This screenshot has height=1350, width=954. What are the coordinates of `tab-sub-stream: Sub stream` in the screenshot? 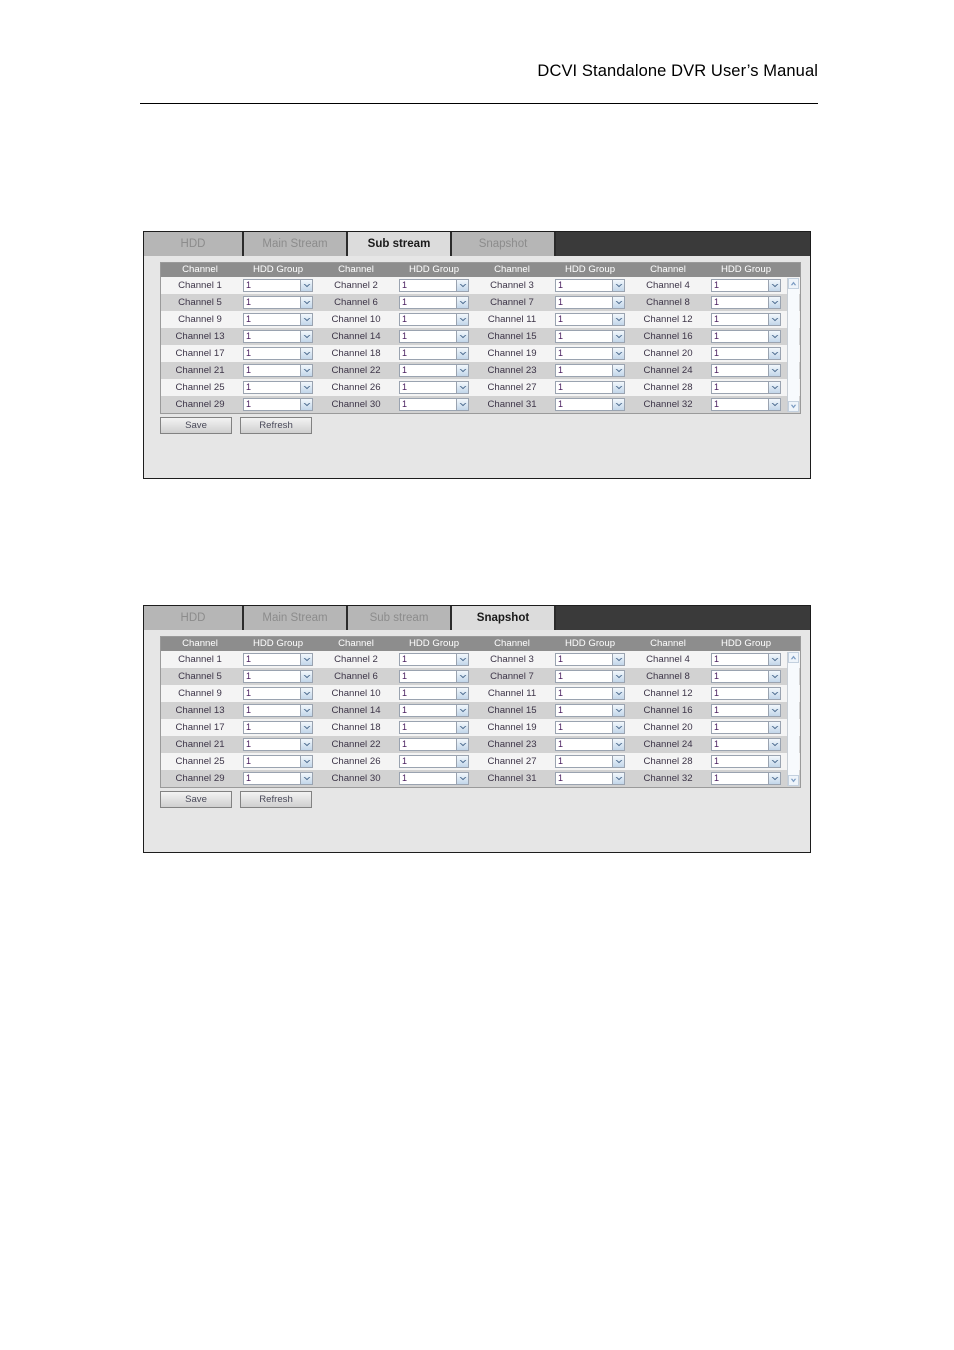 It's located at (400, 244).